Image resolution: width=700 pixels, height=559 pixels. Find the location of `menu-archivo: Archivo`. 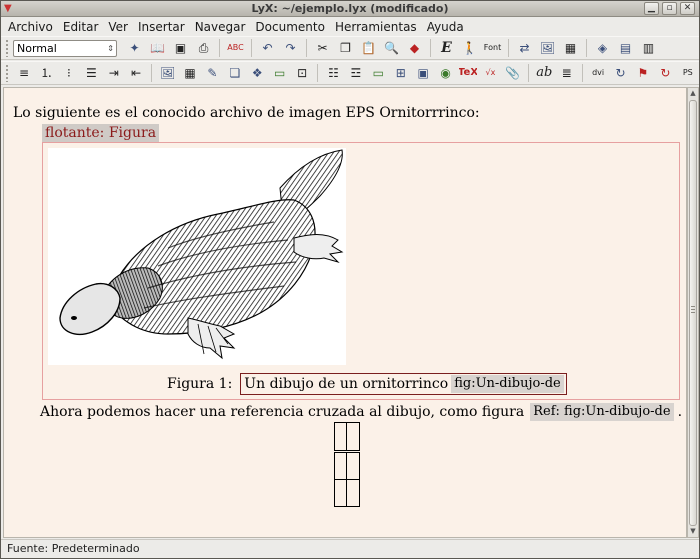

menu-archivo: Archivo is located at coordinates (30, 27).